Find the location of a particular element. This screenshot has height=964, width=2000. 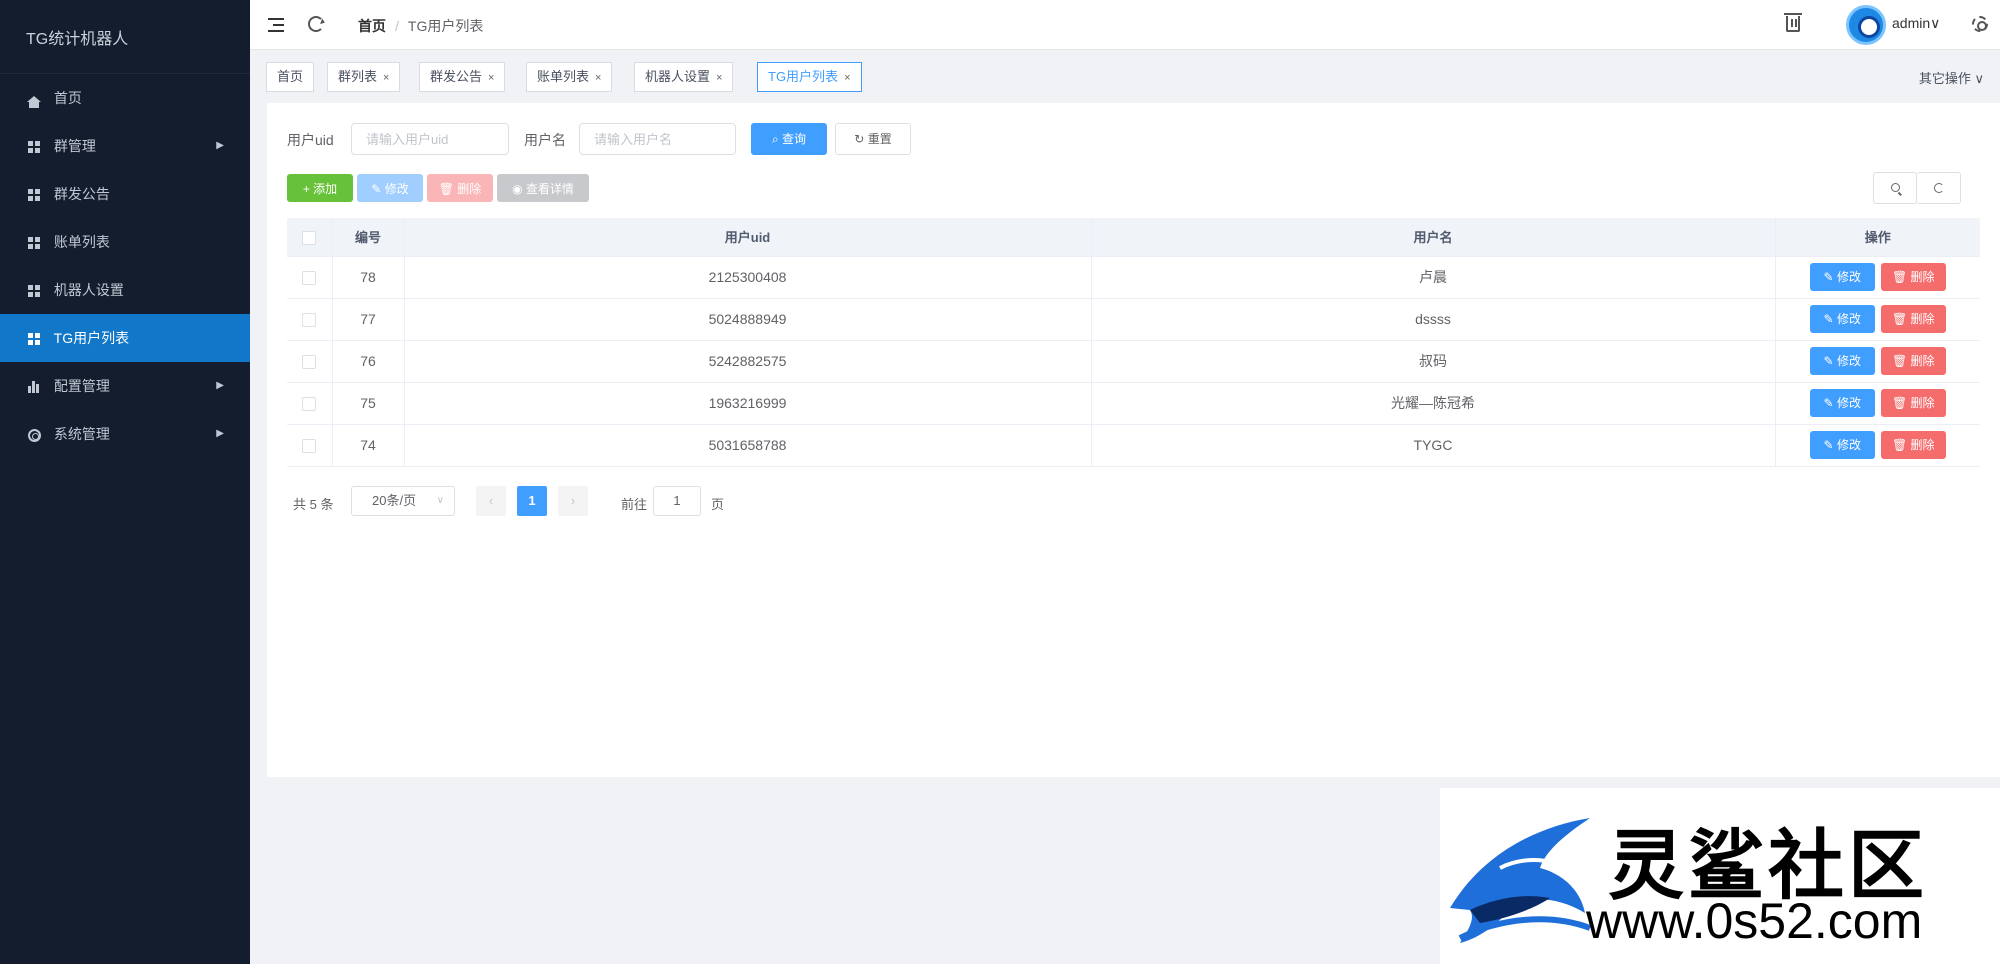

tag-label: 群发公告 is located at coordinates (456, 76).